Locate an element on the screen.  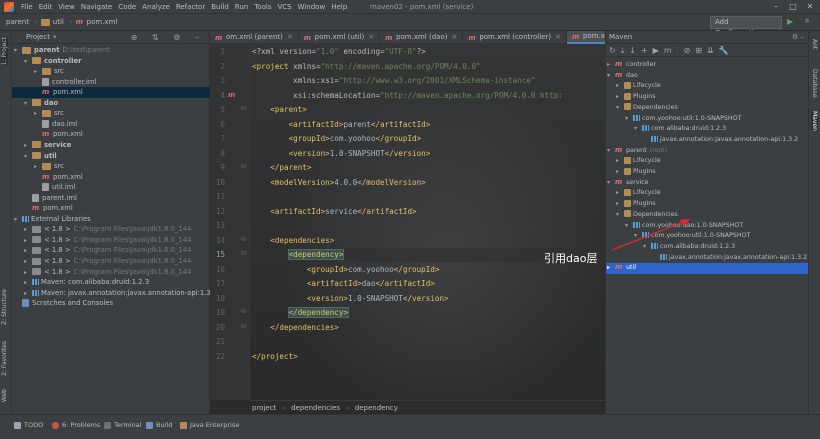
minimize-panel-icon: ⚙ – is located at coordinates (798, 37).